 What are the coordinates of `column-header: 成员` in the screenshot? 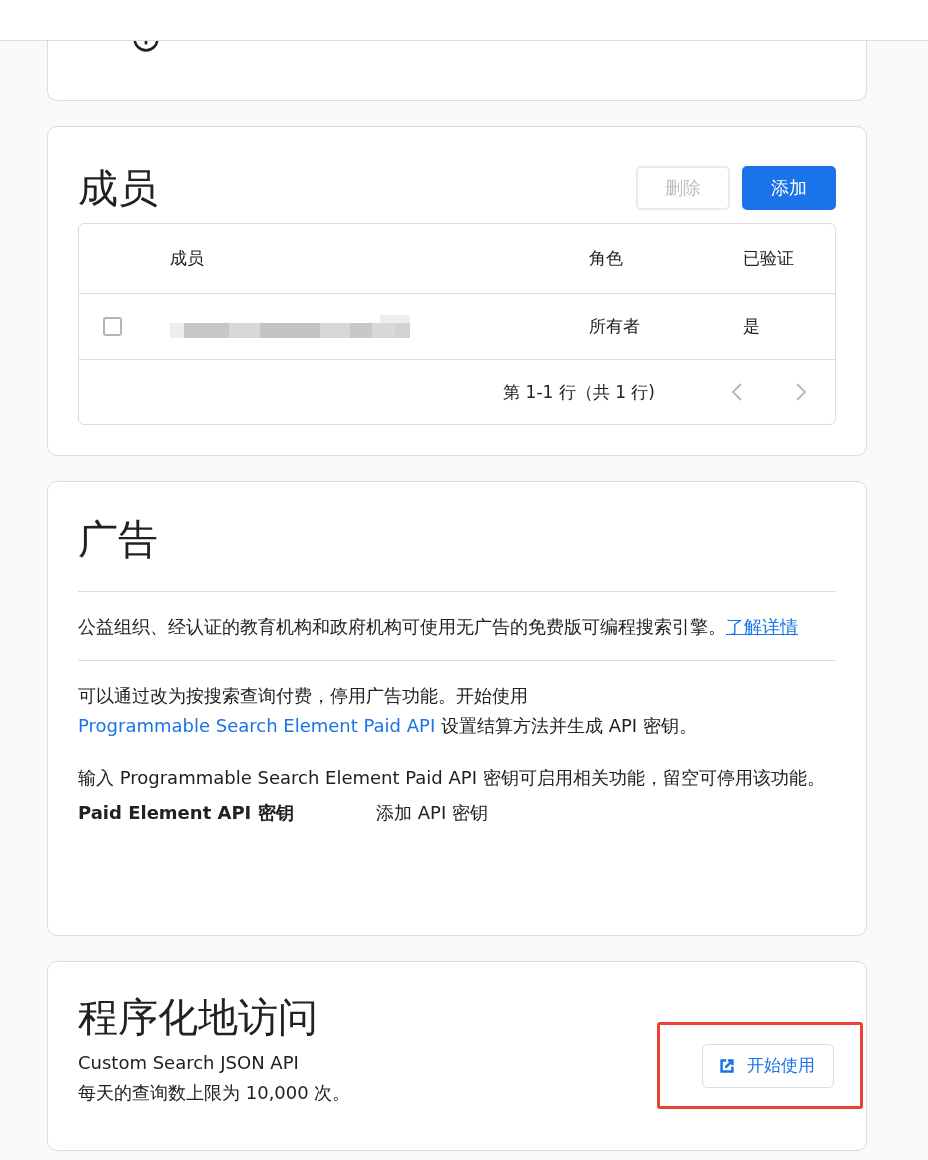 It's located at (187, 258).